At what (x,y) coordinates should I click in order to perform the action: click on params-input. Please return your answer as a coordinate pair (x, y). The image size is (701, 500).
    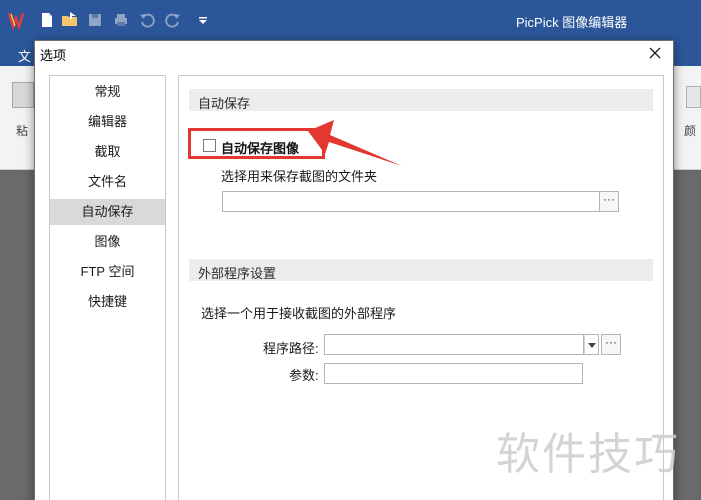
    Looking at the image, I should click on (453, 373).